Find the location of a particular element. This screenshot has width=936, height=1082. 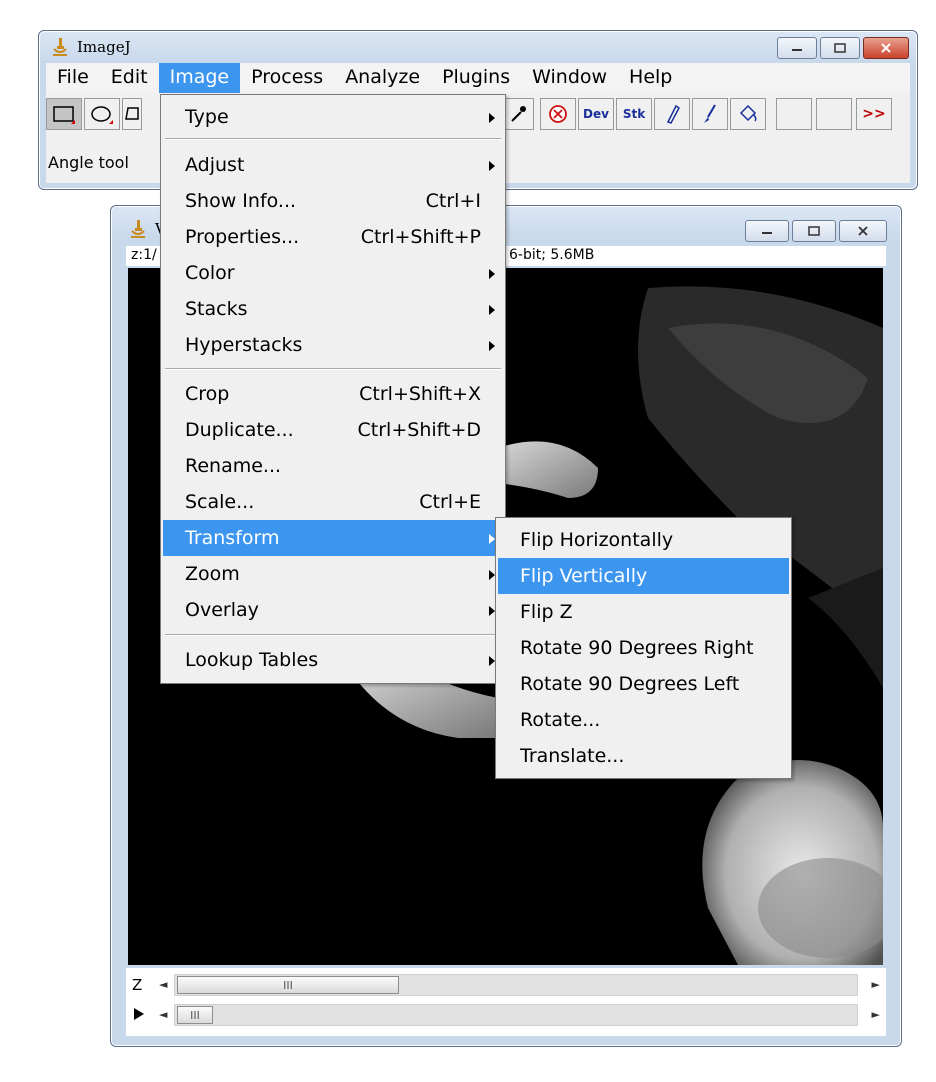

close-button is located at coordinates (886, 48).